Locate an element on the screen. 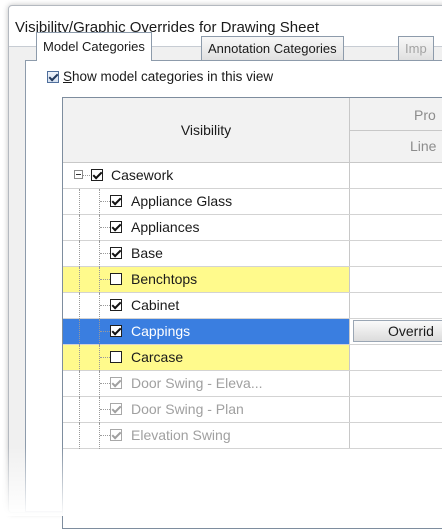 This screenshot has width=442, height=529. category-row: Carcase is located at coordinates (252, 358).